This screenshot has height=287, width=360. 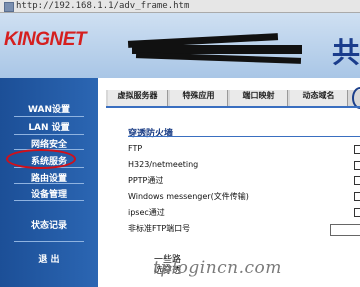 What do you see at coordinates (49, 193) in the screenshot?
I see `sidebar-item-device-management: 设备管理` at bounding box center [49, 193].